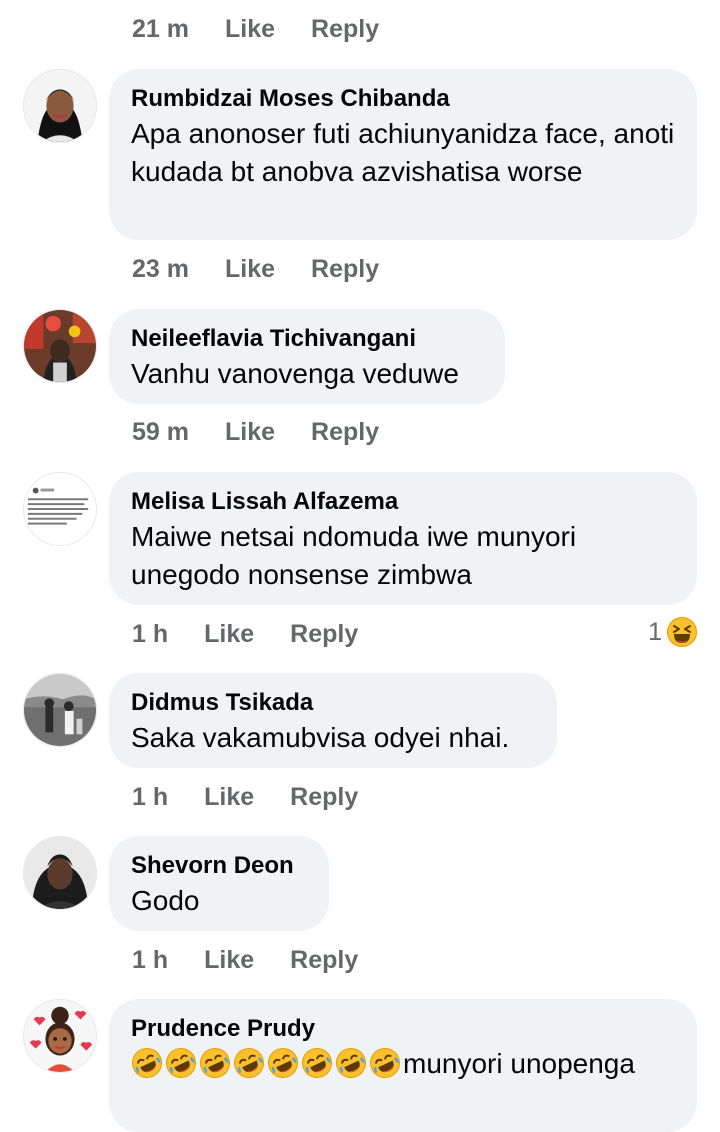  What do you see at coordinates (219, 883) in the screenshot?
I see `comment-bubble: Shevorn Deon Godo` at bounding box center [219, 883].